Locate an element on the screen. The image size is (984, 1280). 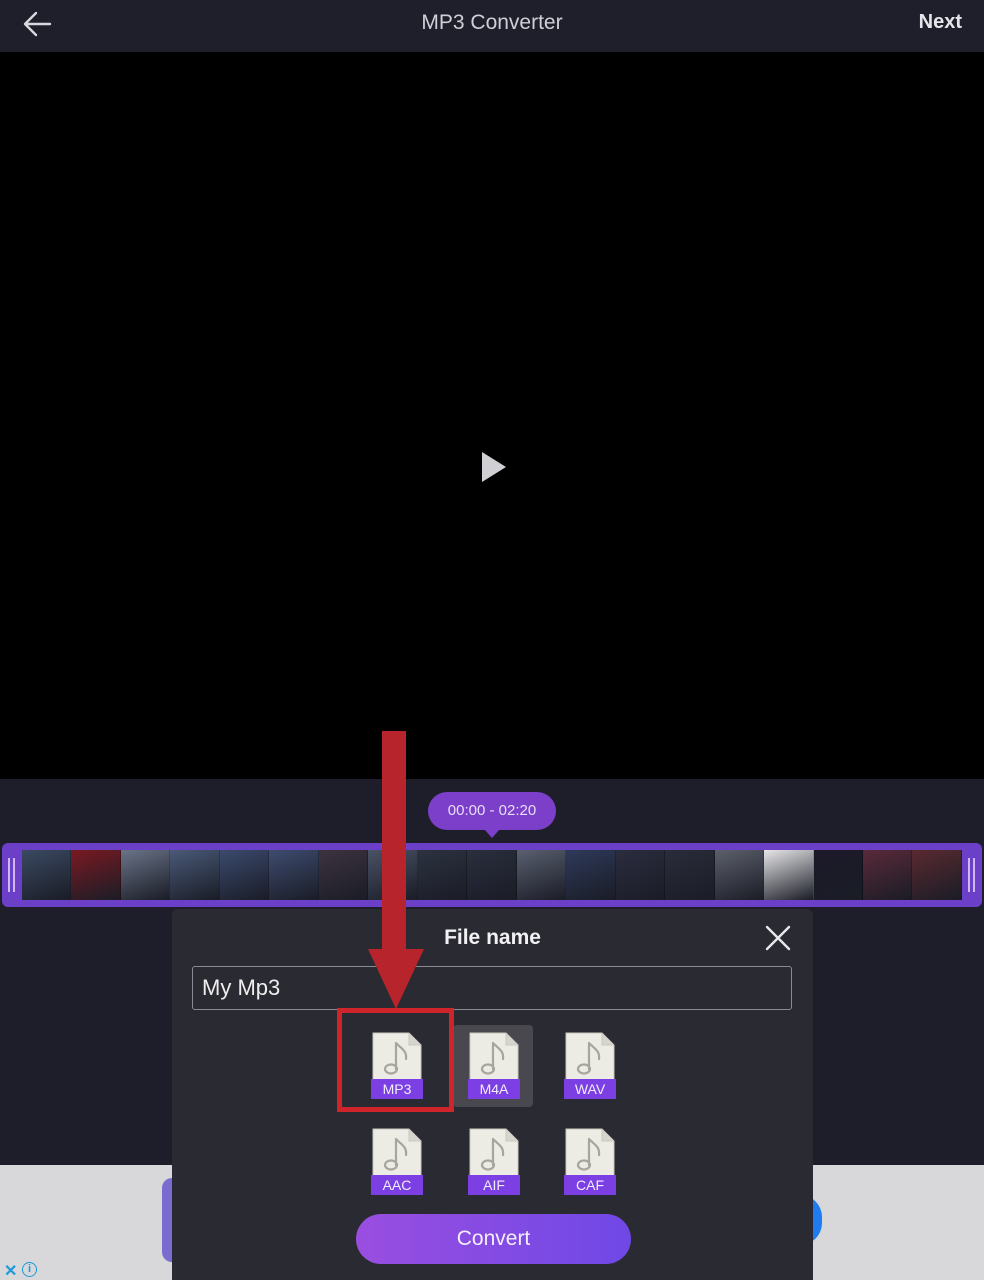
format-label: AIF is located at coordinates (494, 1185).